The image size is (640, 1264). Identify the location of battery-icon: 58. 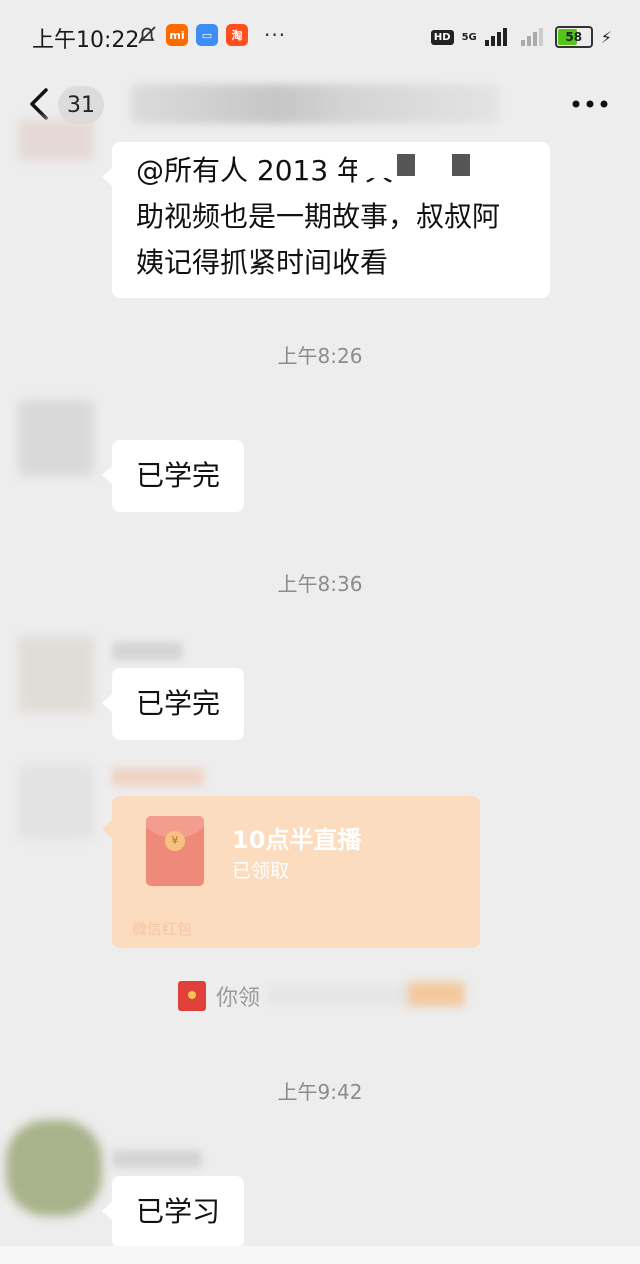
(573, 37).